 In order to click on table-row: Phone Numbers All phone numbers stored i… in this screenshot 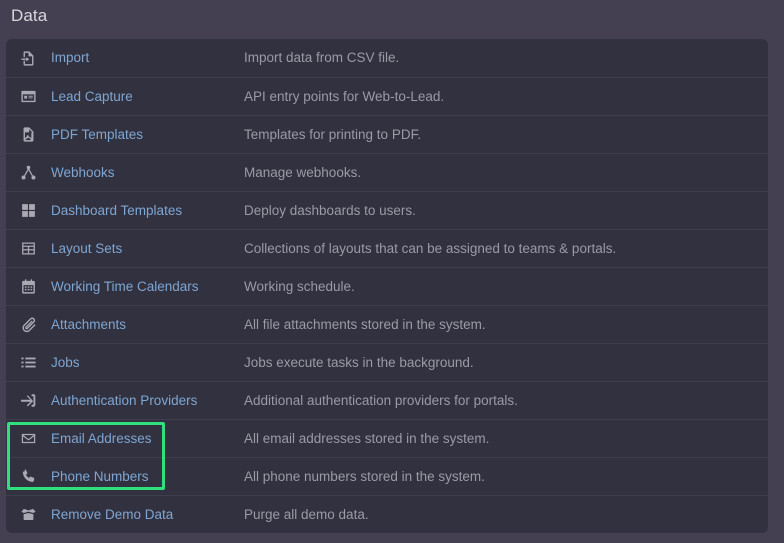, I will do `click(387, 476)`.